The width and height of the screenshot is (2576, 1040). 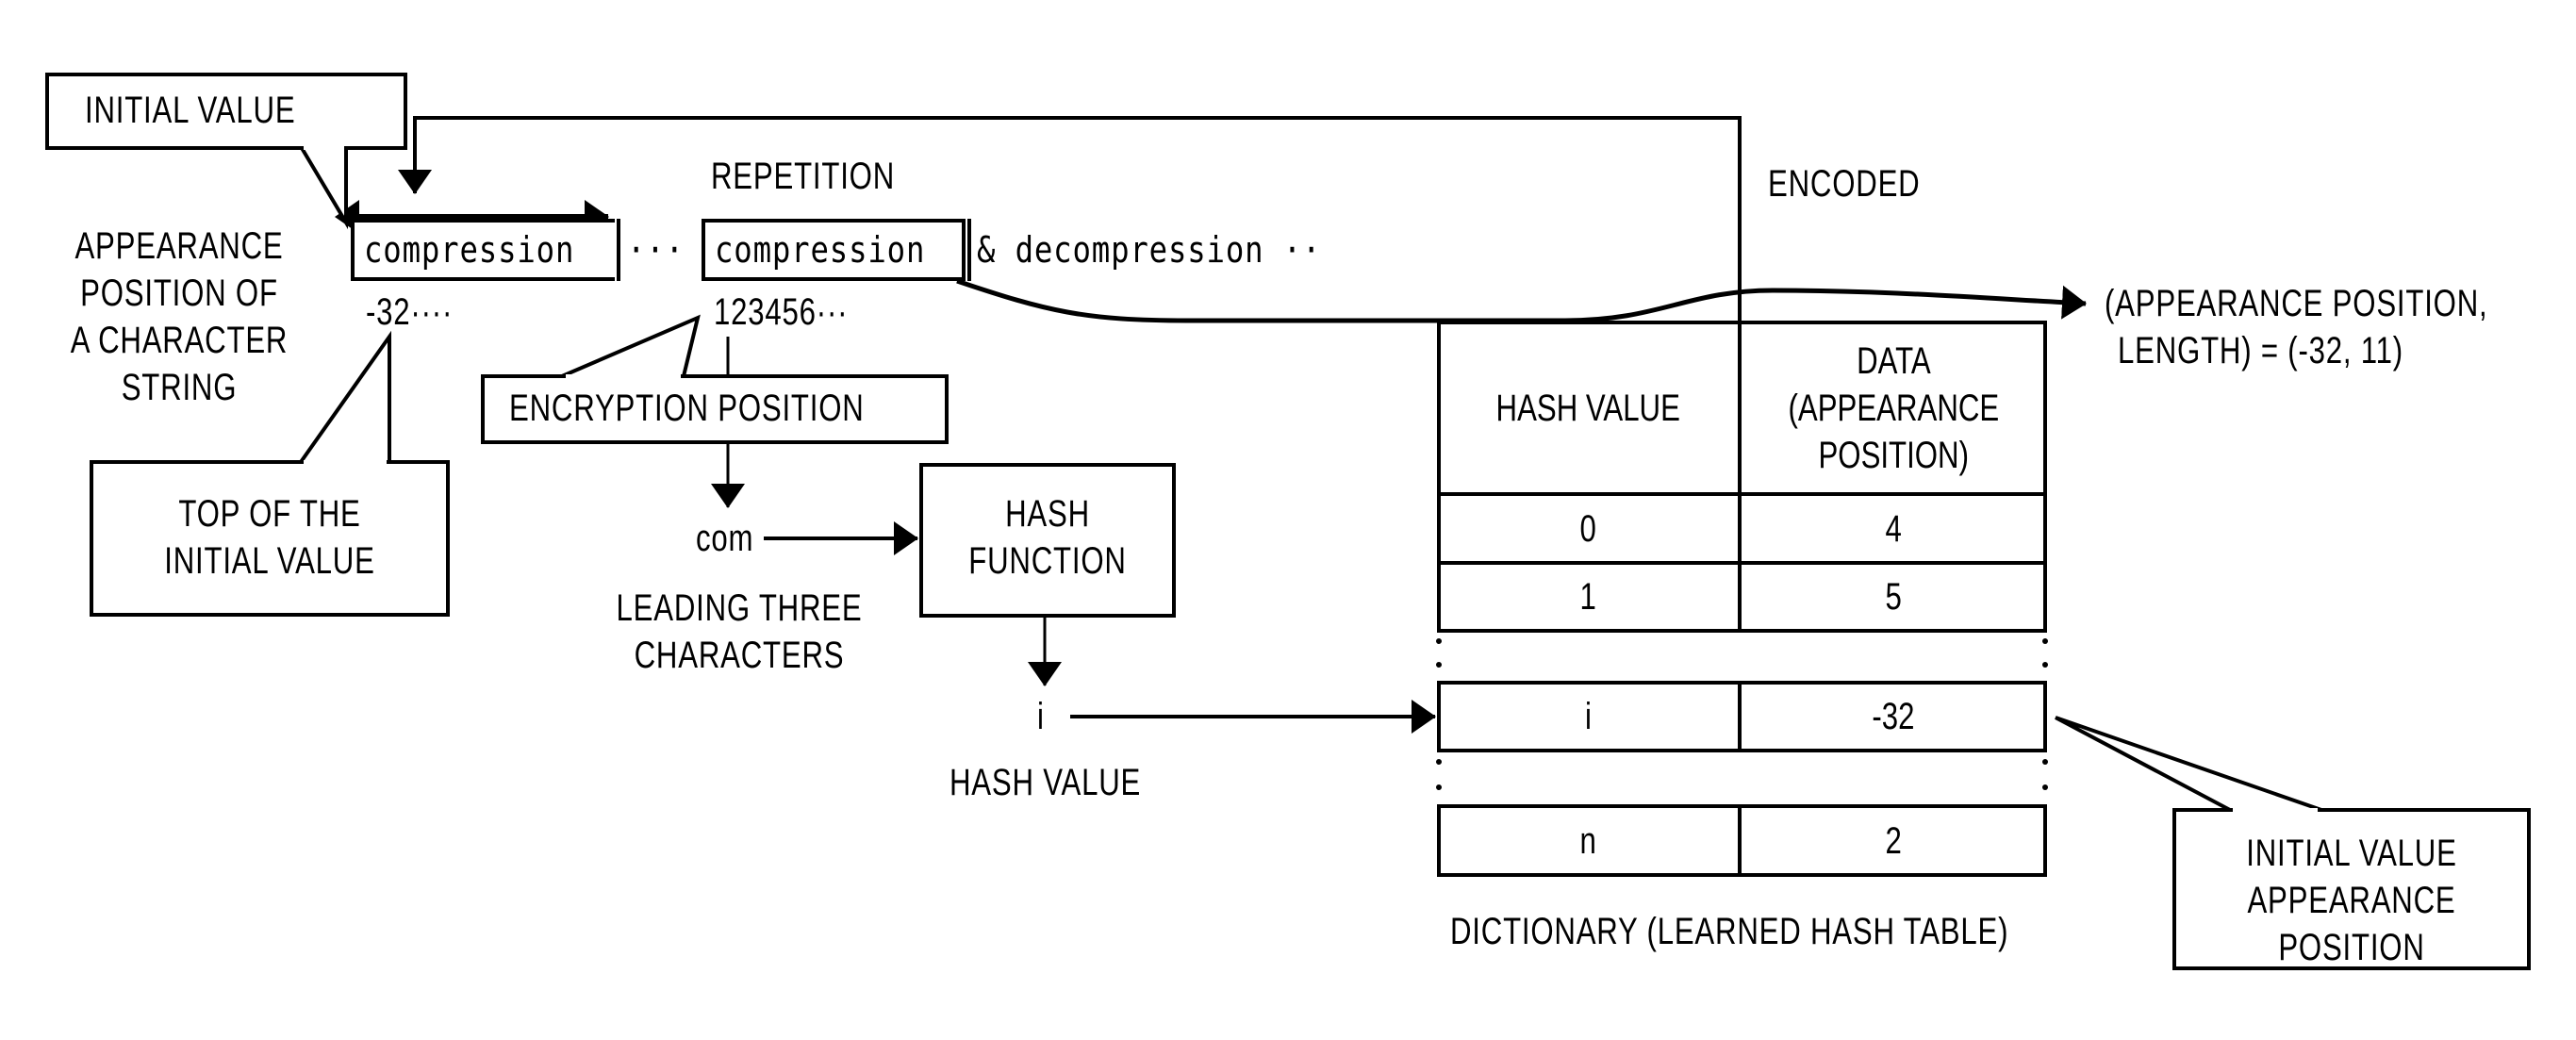 What do you see at coordinates (174, 148) in the screenshot?
I see `initial-value-callout-bottom` at bounding box center [174, 148].